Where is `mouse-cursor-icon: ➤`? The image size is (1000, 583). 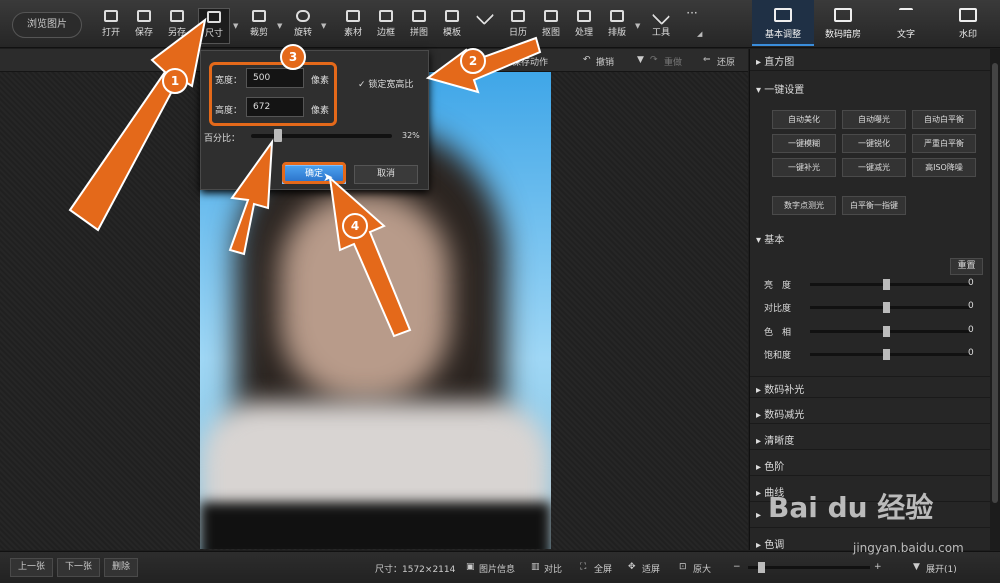
mouse-cursor-icon: ➤ is located at coordinates (328, 177).